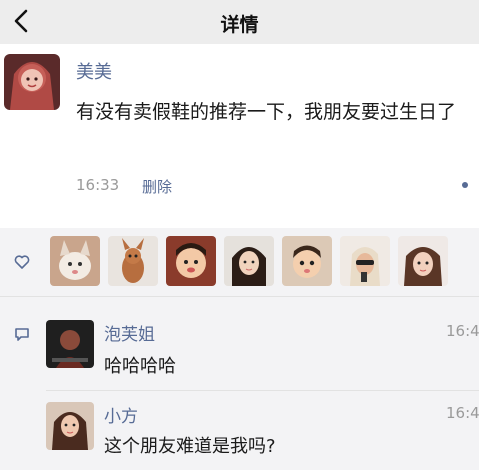 The width and height of the screenshot is (479, 470). I want to click on comment-author-name: 泡芙姐, so click(129, 332).